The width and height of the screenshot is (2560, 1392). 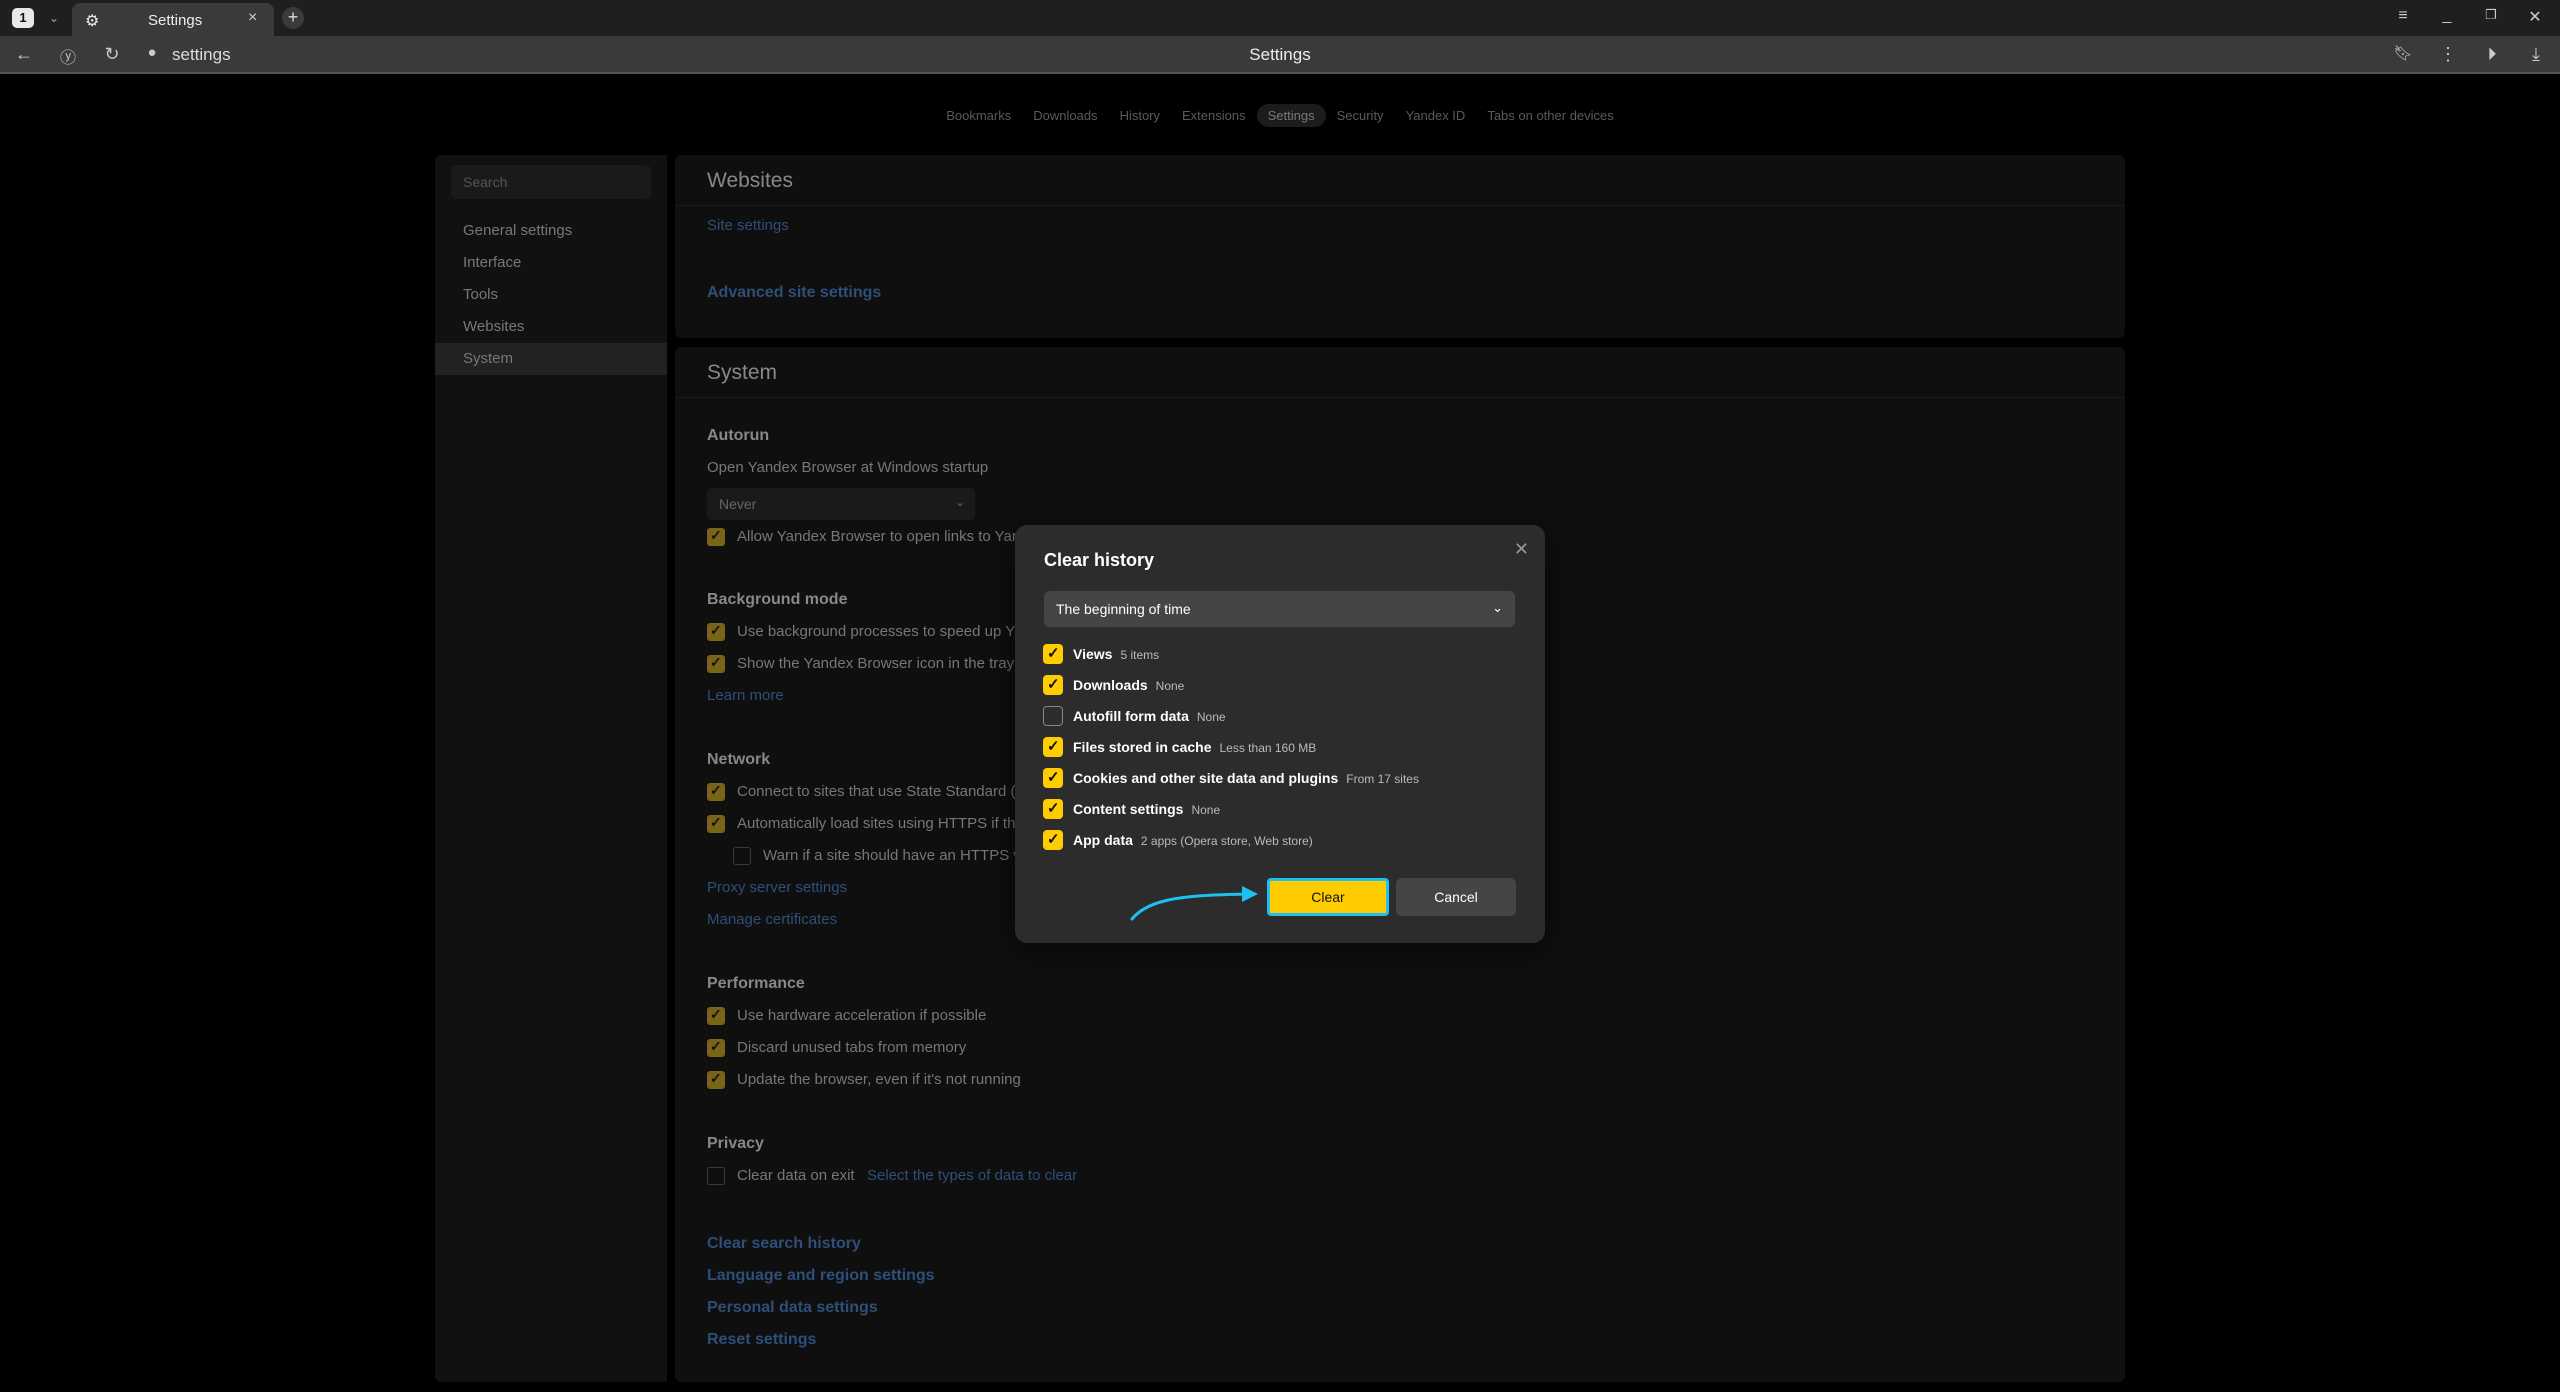 I want to click on tray-icon-label: Show the Yandex Browser icon in the tray, so click(x=876, y=663).